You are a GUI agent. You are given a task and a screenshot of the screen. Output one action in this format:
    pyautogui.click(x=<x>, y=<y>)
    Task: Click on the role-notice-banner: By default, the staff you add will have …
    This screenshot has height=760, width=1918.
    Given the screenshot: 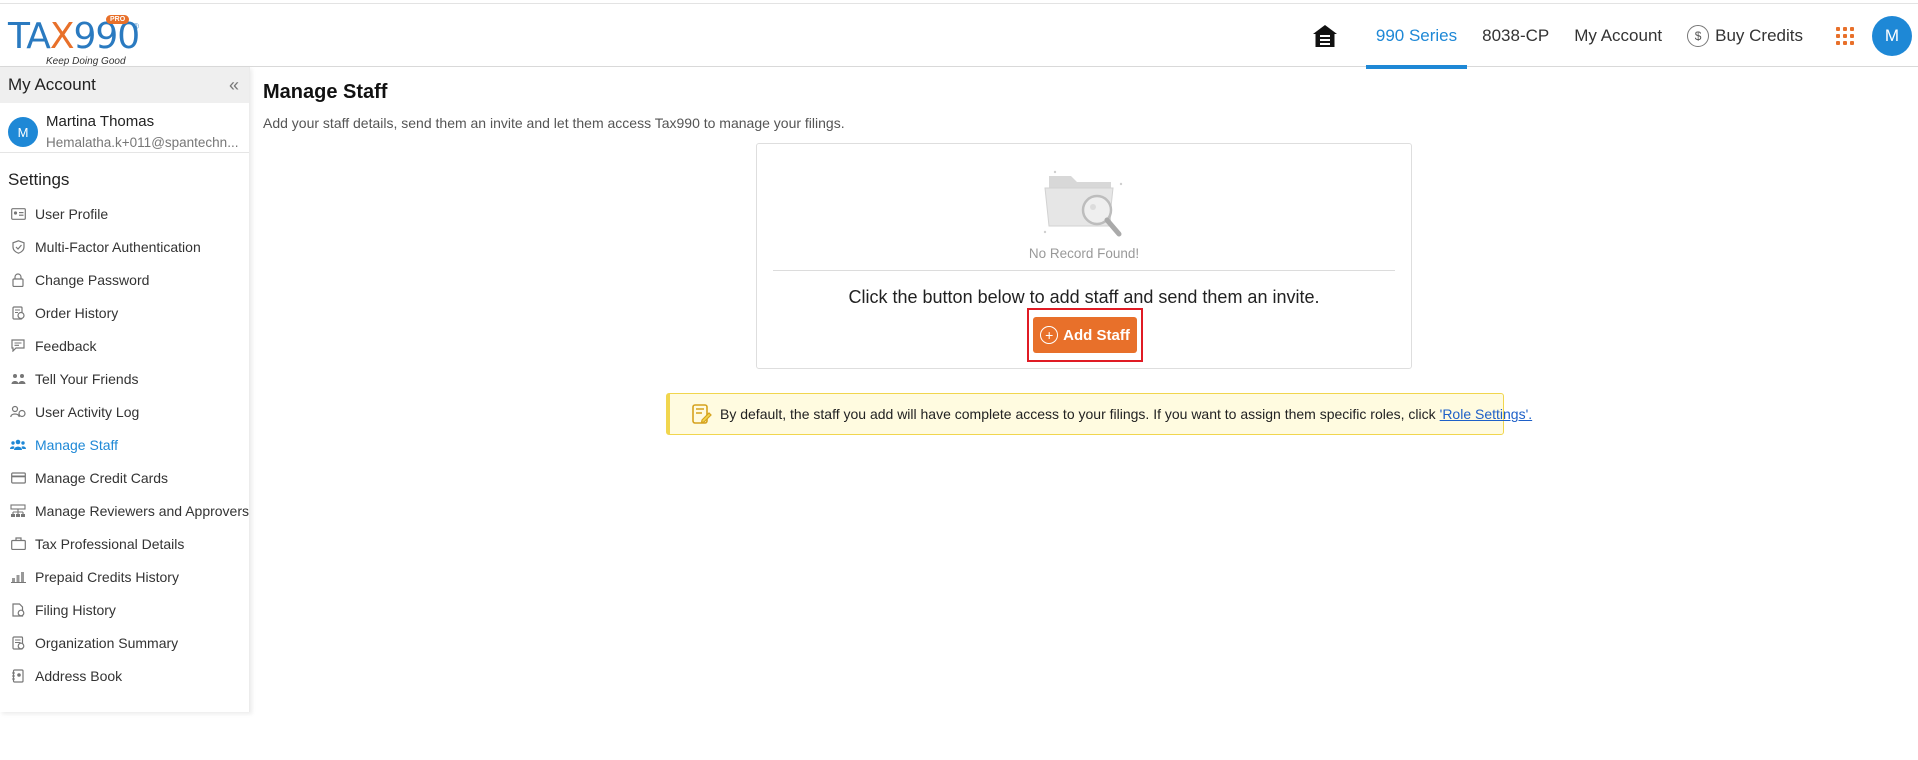 What is the action you would take?
    pyautogui.click(x=1099, y=414)
    